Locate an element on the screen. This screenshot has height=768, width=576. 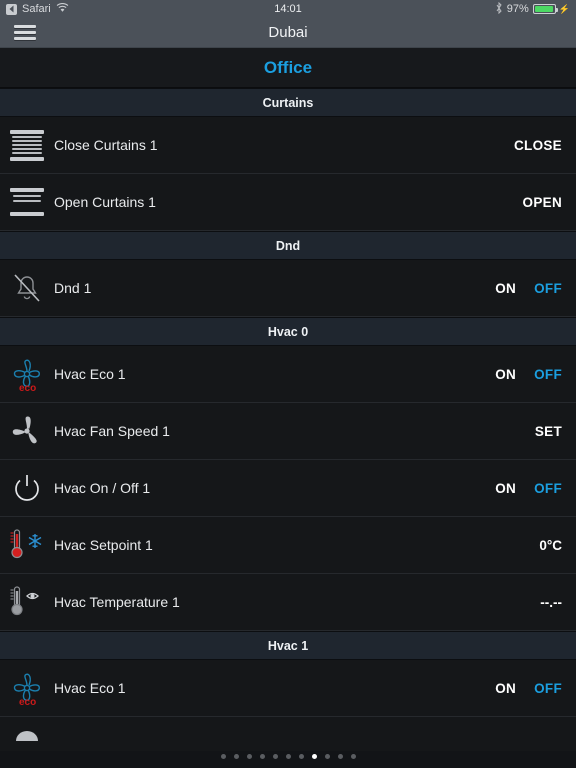
device-label: Hvac Fan Speed 1 is located at coordinates (112, 431).